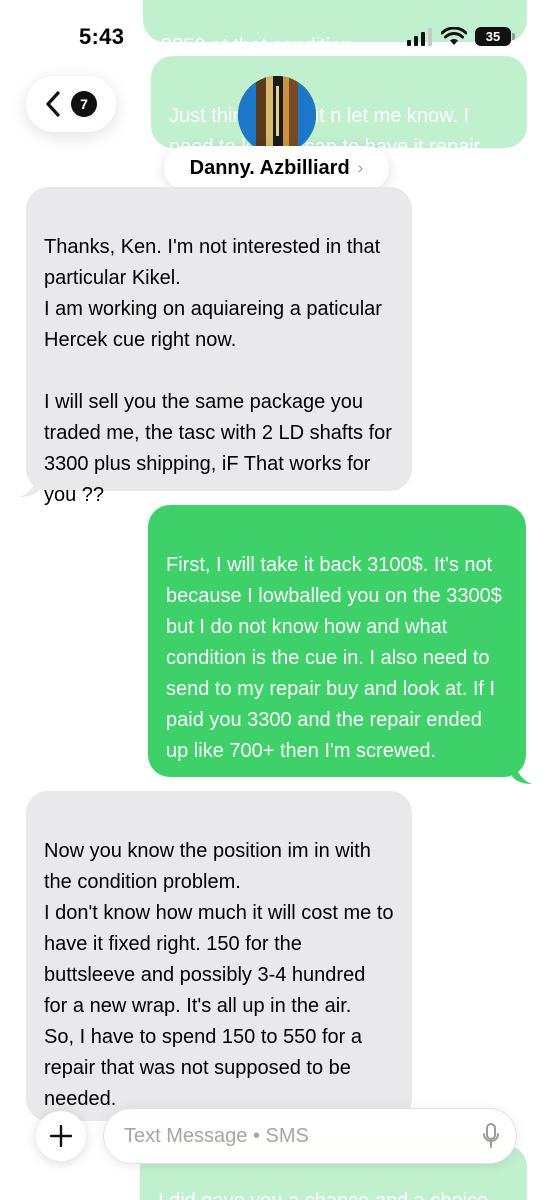 The height and width of the screenshot is (1200, 553). What do you see at coordinates (454, 36) in the screenshot?
I see `wifi-icon` at bounding box center [454, 36].